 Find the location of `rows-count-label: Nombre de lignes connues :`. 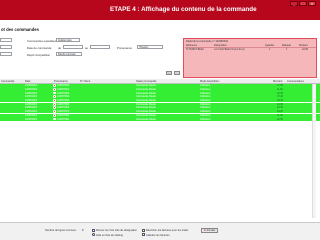

rows-count-label: Nombre de lignes connues : is located at coordinates (61, 230).